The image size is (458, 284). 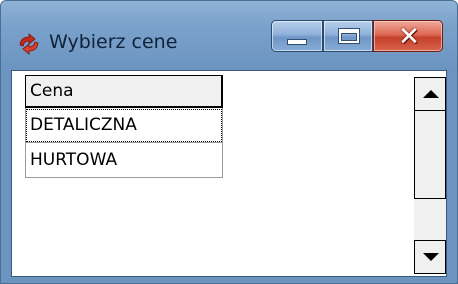 I want to click on caption-buttons: ✕, so click(x=357, y=37).